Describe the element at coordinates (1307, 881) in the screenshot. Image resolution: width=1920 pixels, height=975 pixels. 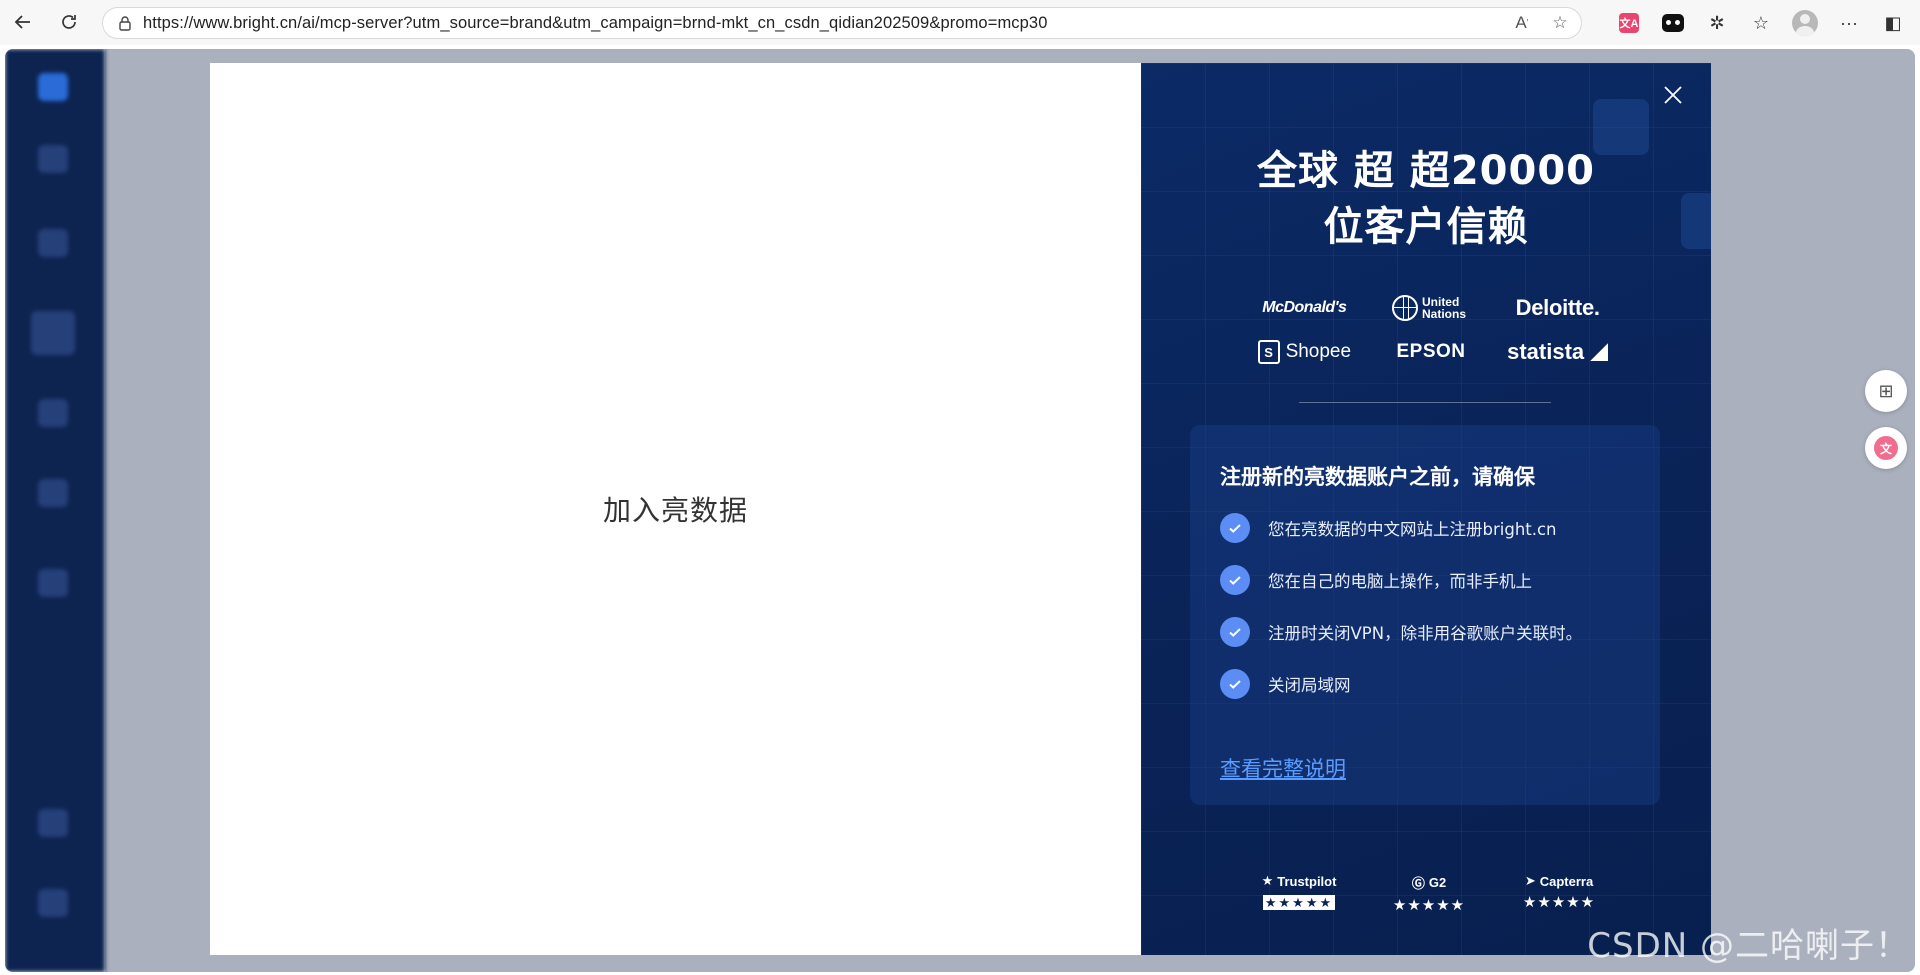
I see `rating-name: Trustpilot` at that location.